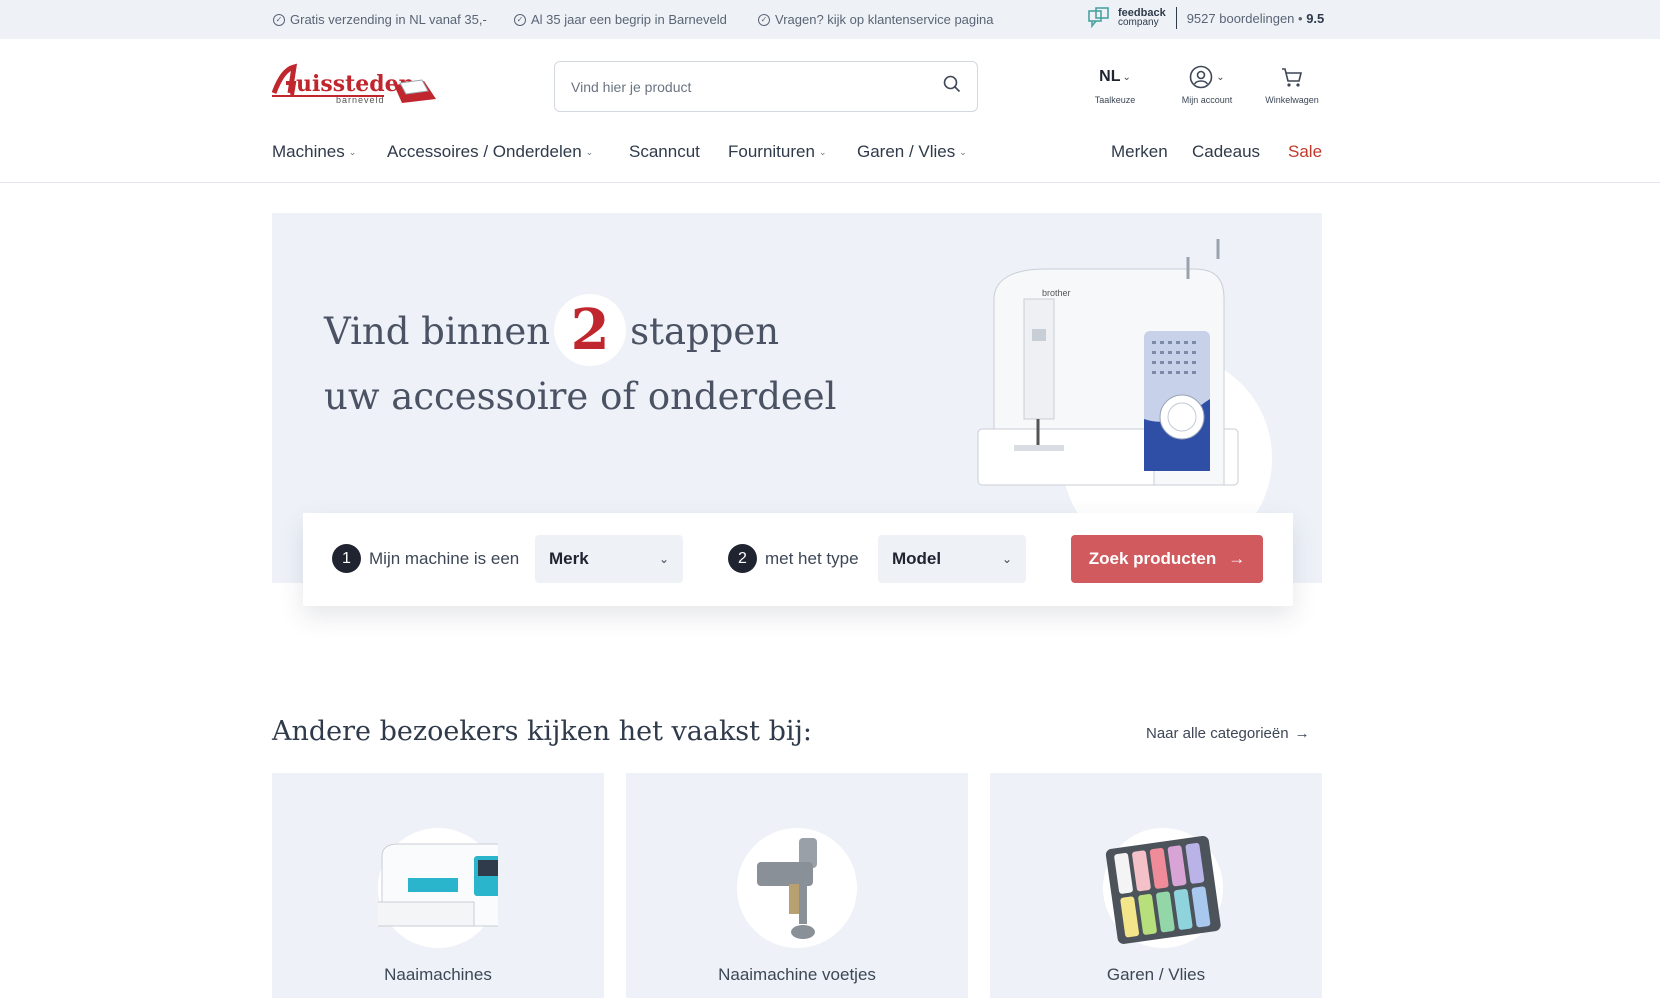  I want to click on svg-text: uissteden, so click(355, 84).